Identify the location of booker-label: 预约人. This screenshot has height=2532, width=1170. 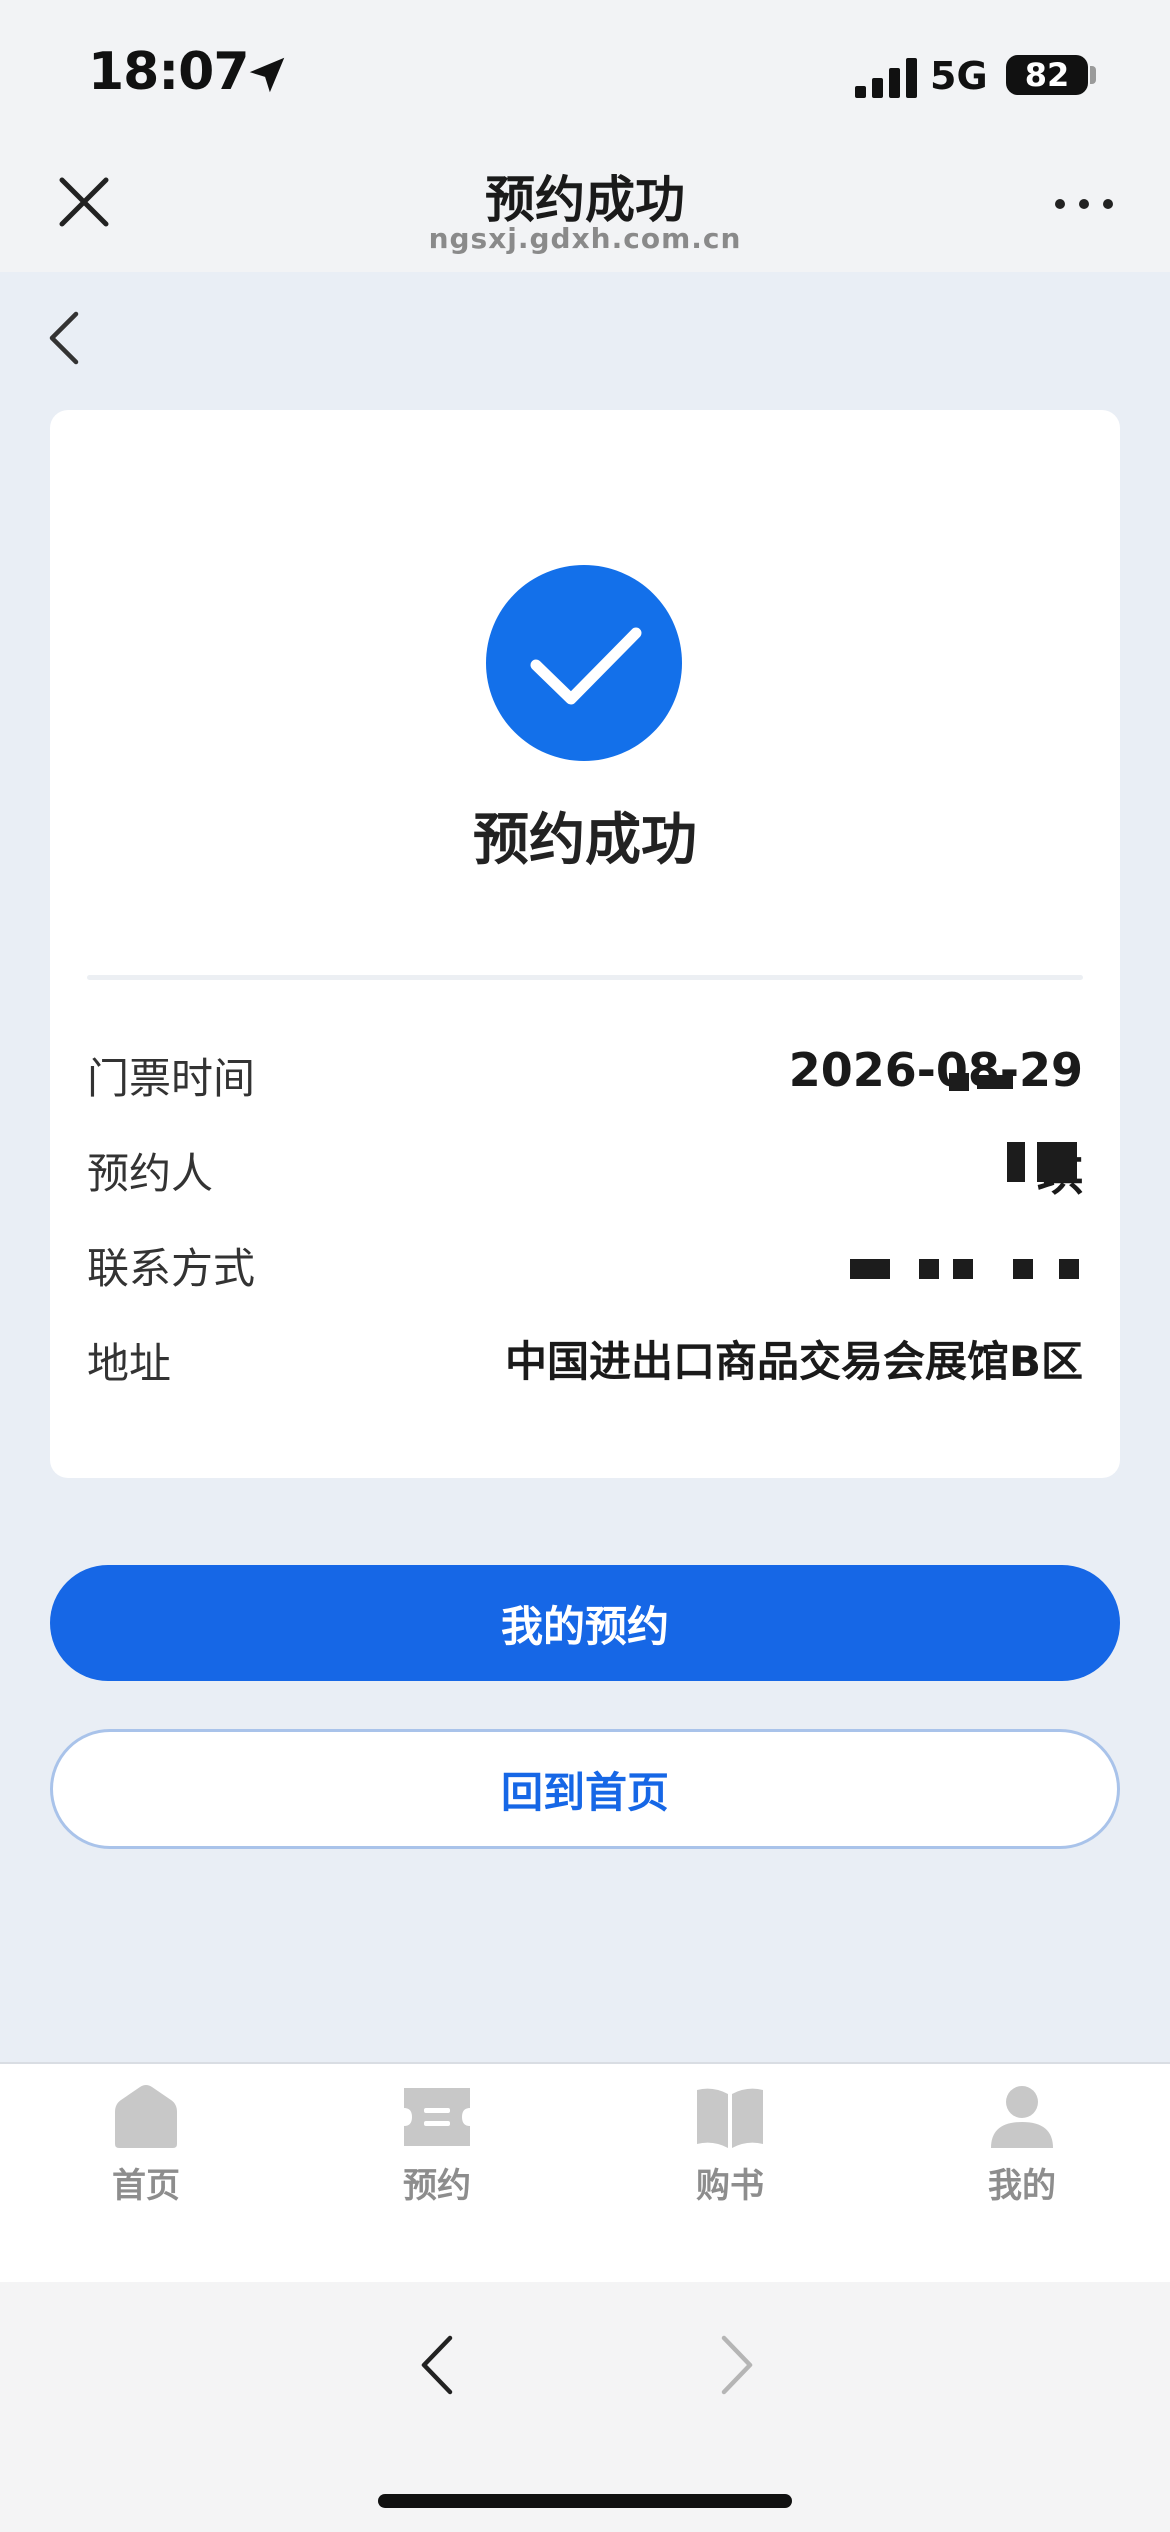
(150, 1173).